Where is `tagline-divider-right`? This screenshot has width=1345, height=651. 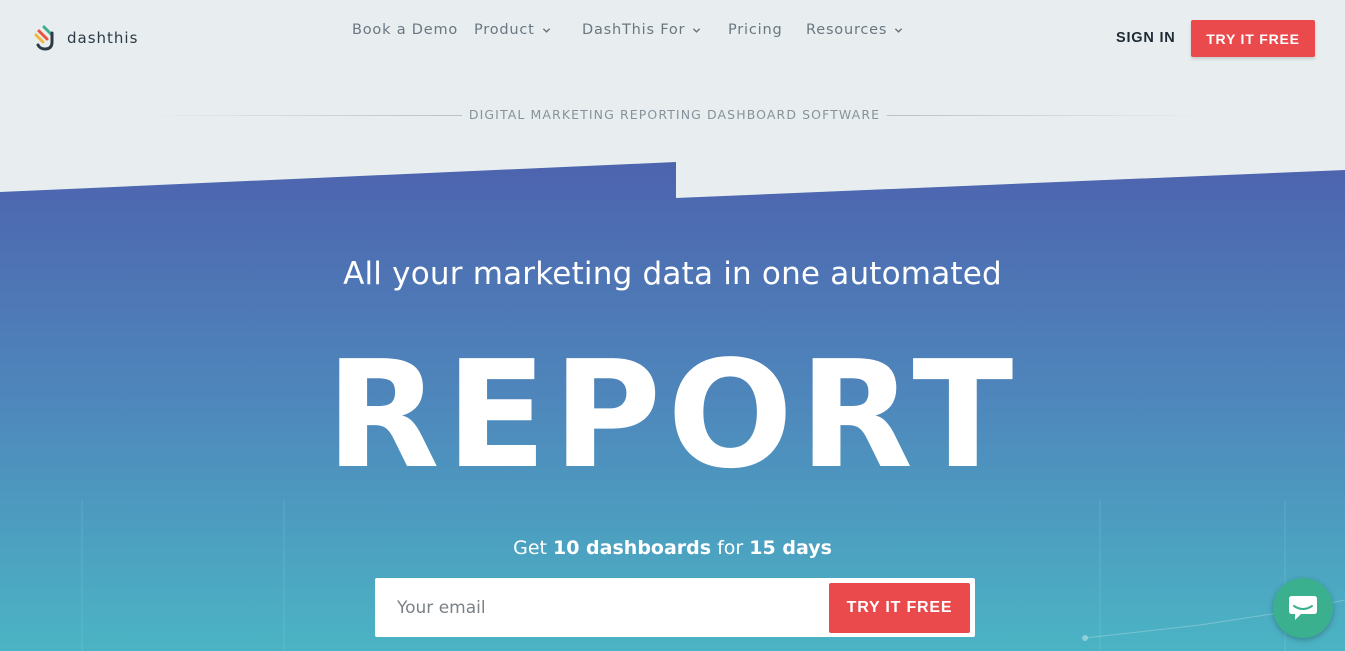
tagline-divider-right is located at coordinates (1048, 115).